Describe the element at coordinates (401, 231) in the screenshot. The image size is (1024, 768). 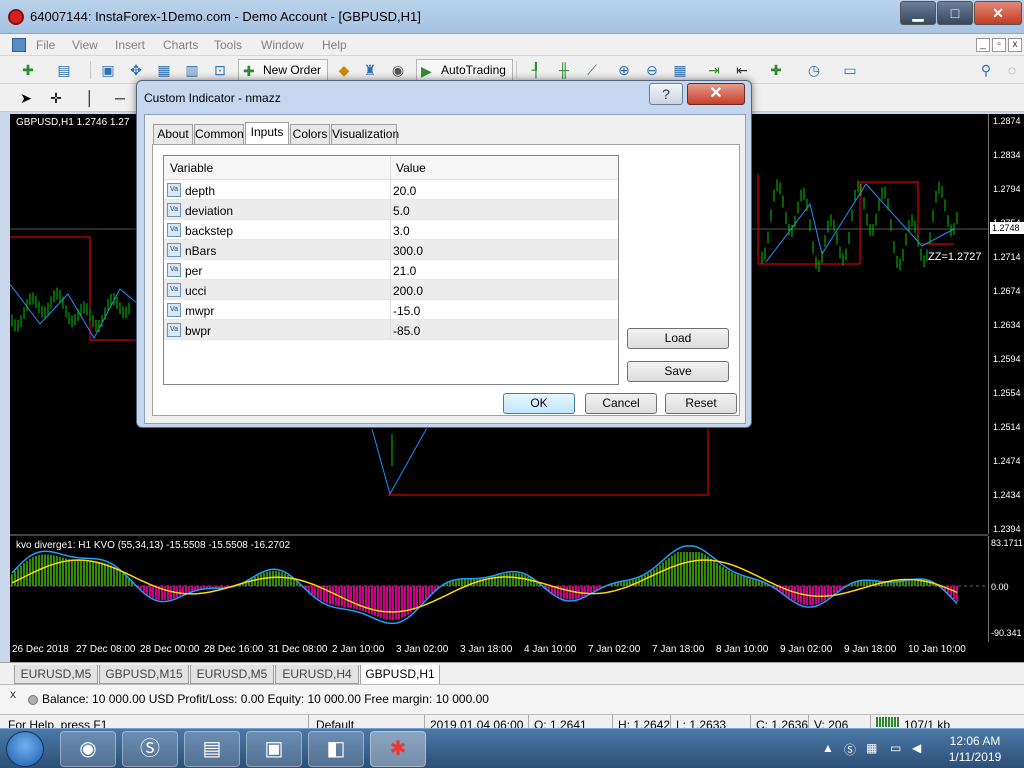
I see `input-value: 3.0` at that location.